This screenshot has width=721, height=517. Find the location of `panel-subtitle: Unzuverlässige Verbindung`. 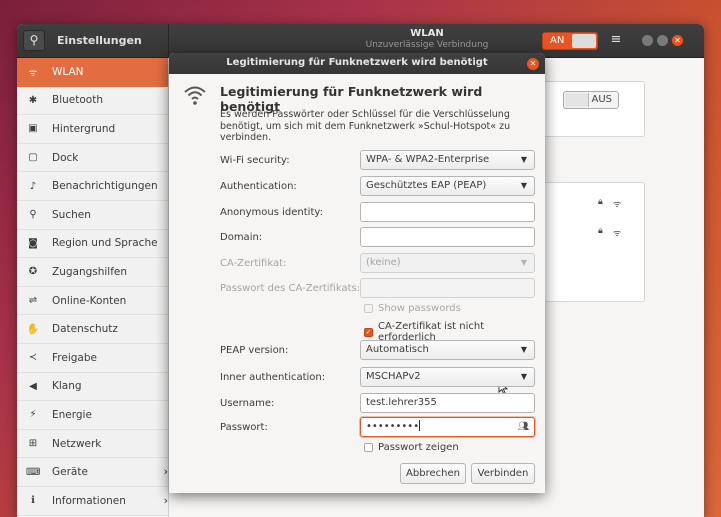

panel-subtitle: Unzuverlässige Verbindung is located at coordinates (427, 45).